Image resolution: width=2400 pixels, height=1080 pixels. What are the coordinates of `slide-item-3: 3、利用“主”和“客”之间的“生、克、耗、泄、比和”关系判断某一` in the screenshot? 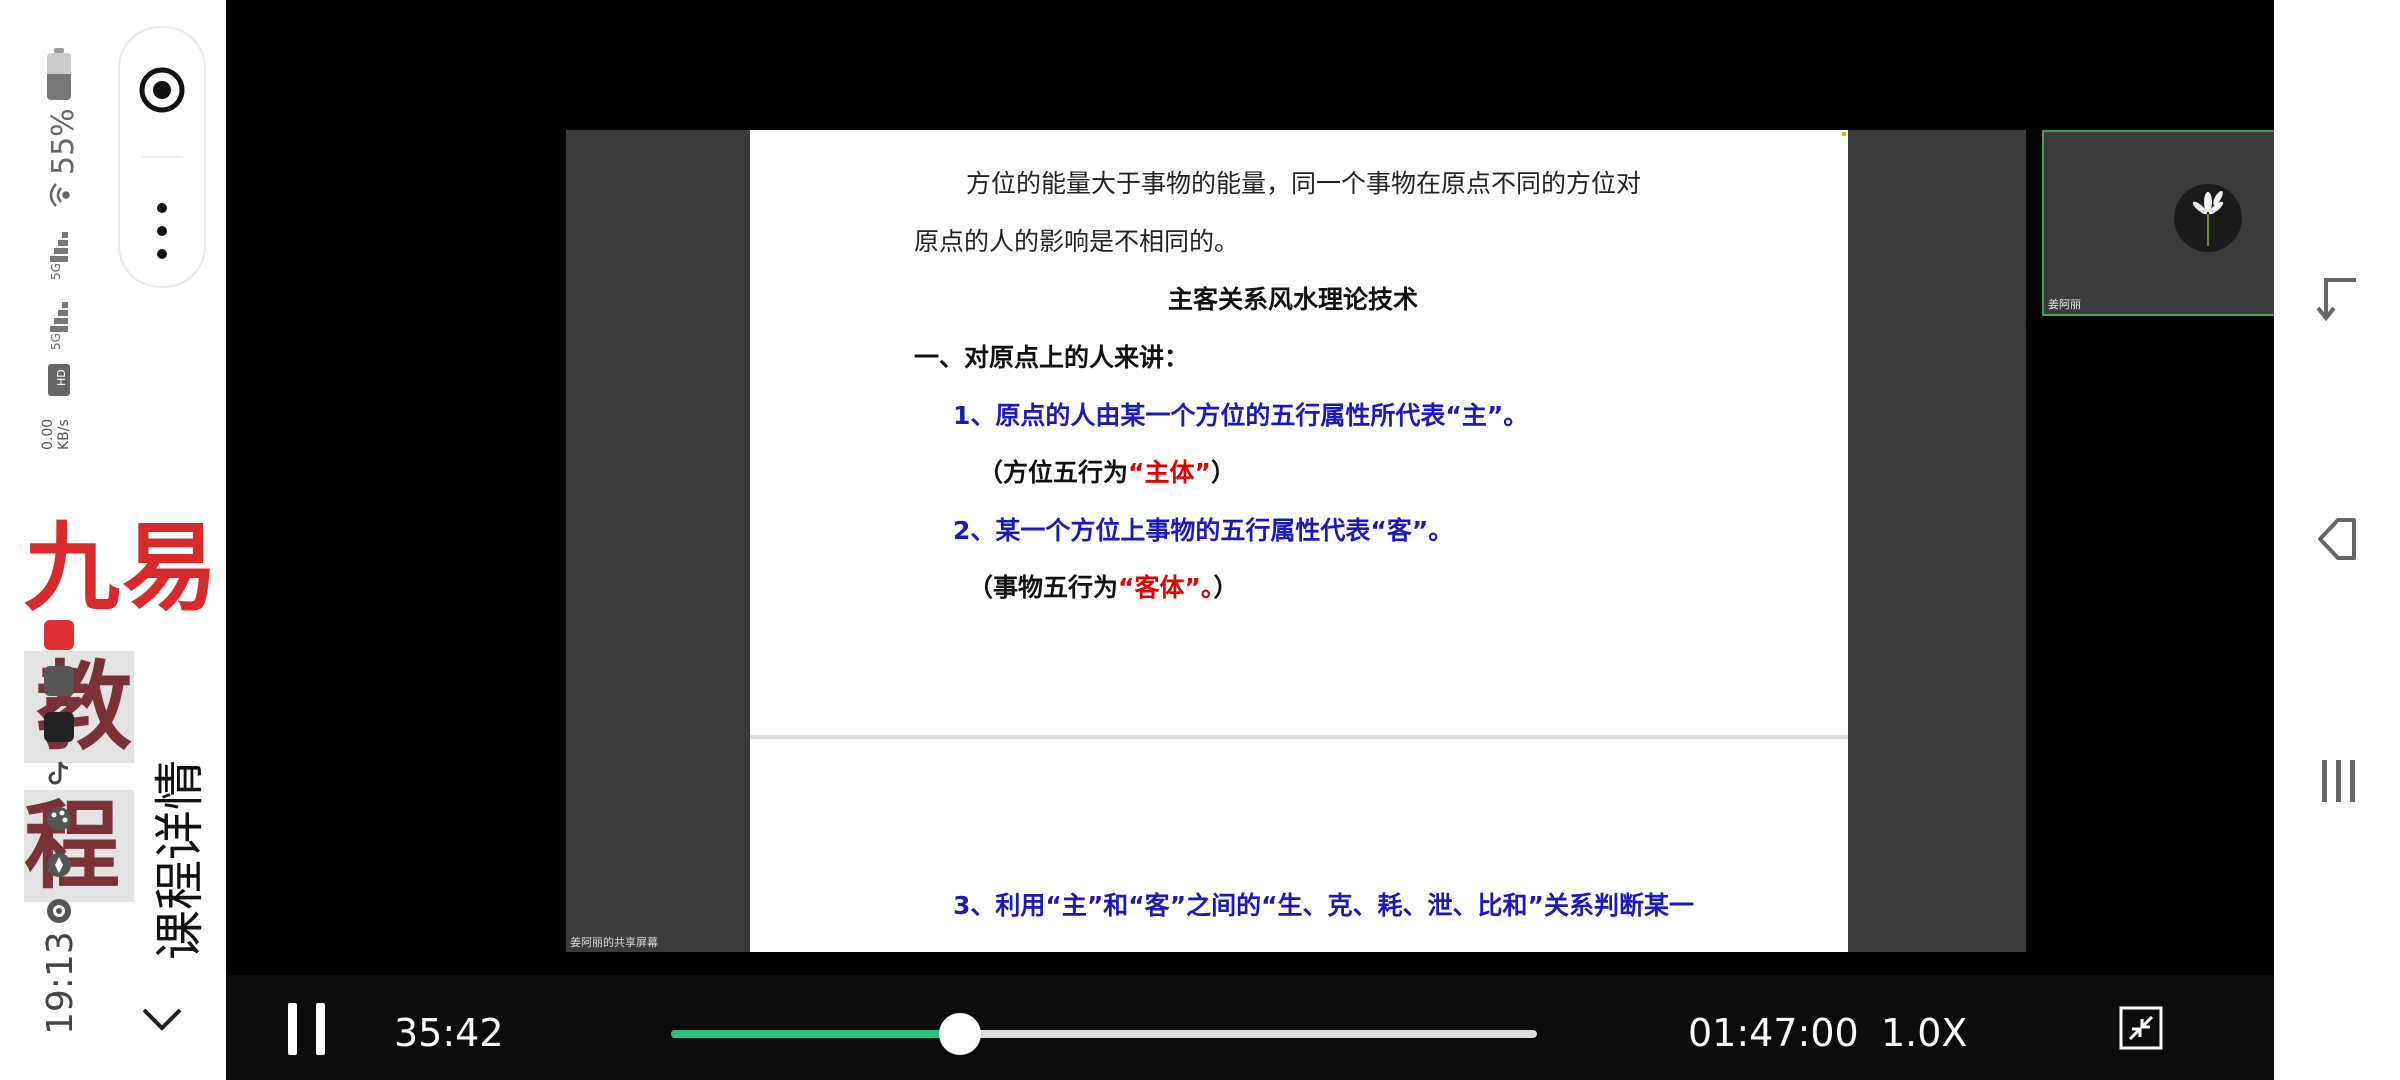 It's located at (1323, 905).